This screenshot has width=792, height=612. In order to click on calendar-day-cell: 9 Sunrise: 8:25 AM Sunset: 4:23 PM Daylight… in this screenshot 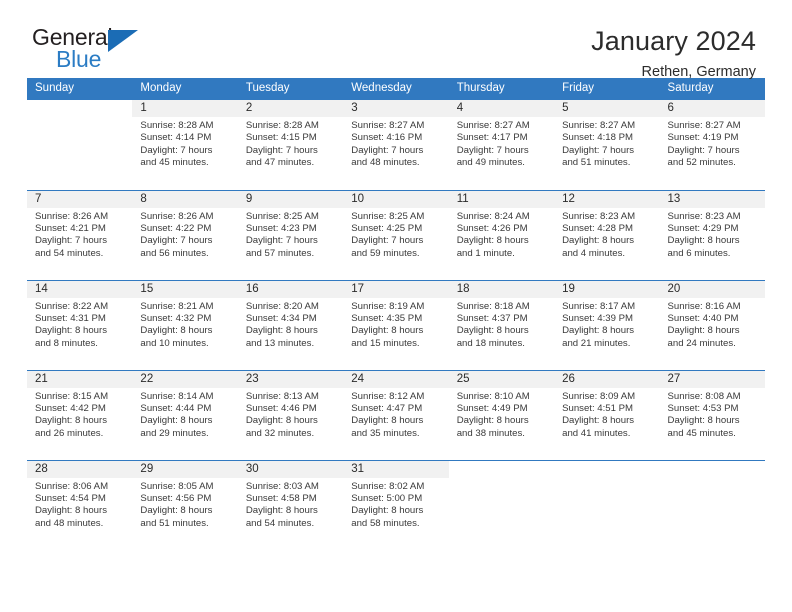, I will do `click(290, 234)`.